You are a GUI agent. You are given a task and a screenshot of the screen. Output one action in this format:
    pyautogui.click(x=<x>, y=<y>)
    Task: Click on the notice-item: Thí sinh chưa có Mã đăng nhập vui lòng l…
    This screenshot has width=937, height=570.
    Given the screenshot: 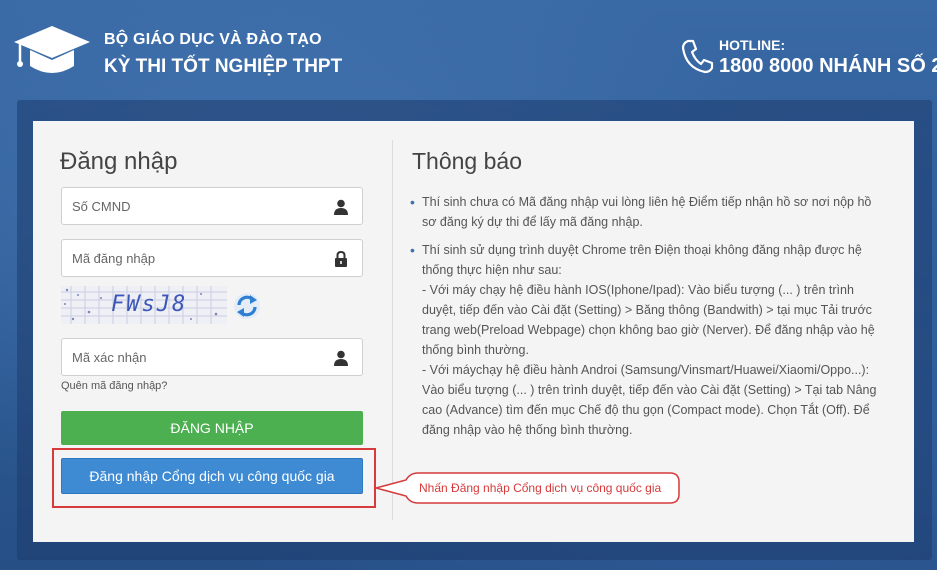 What is the action you would take?
    pyautogui.click(x=647, y=212)
    